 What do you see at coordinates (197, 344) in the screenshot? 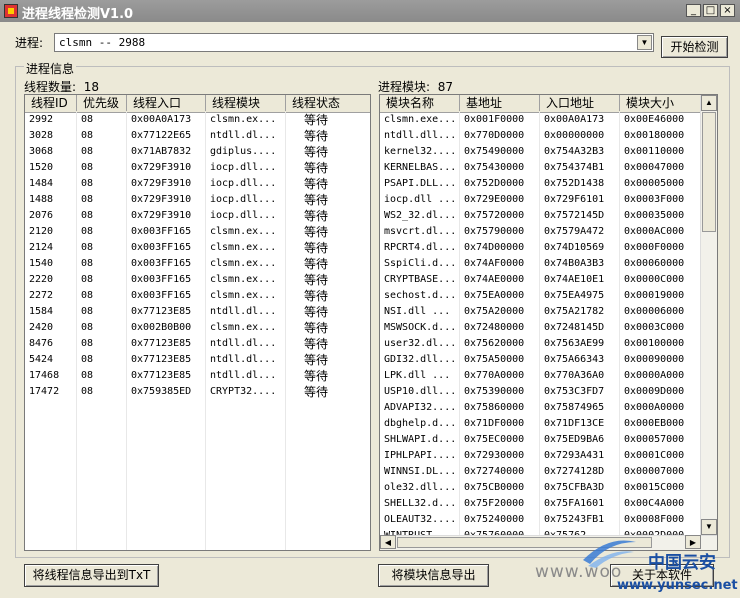
I see `thread-row: 8476 08 0x77123E85 ntdll.dl... 等待` at bounding box center [197, 344].